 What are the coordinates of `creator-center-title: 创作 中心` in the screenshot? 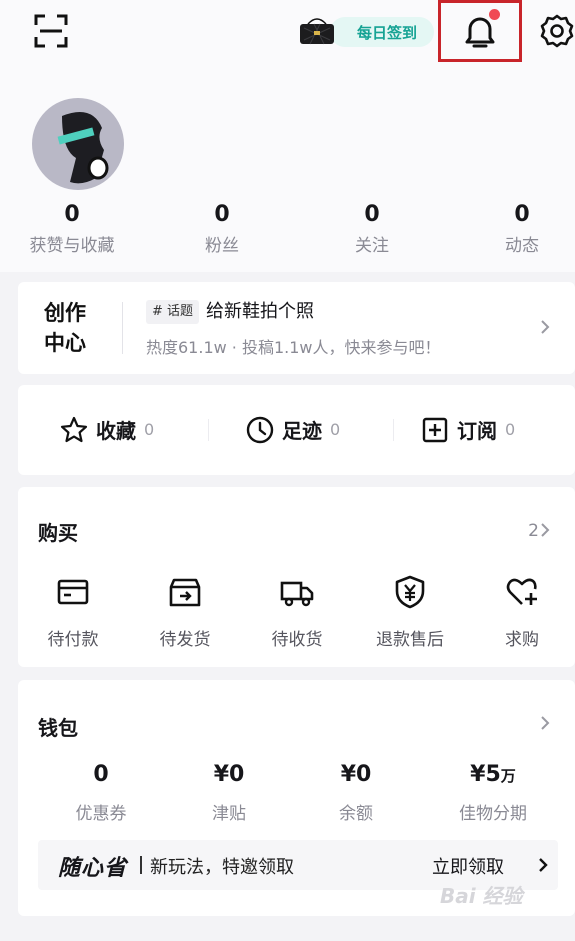 It's located at (74, 328).